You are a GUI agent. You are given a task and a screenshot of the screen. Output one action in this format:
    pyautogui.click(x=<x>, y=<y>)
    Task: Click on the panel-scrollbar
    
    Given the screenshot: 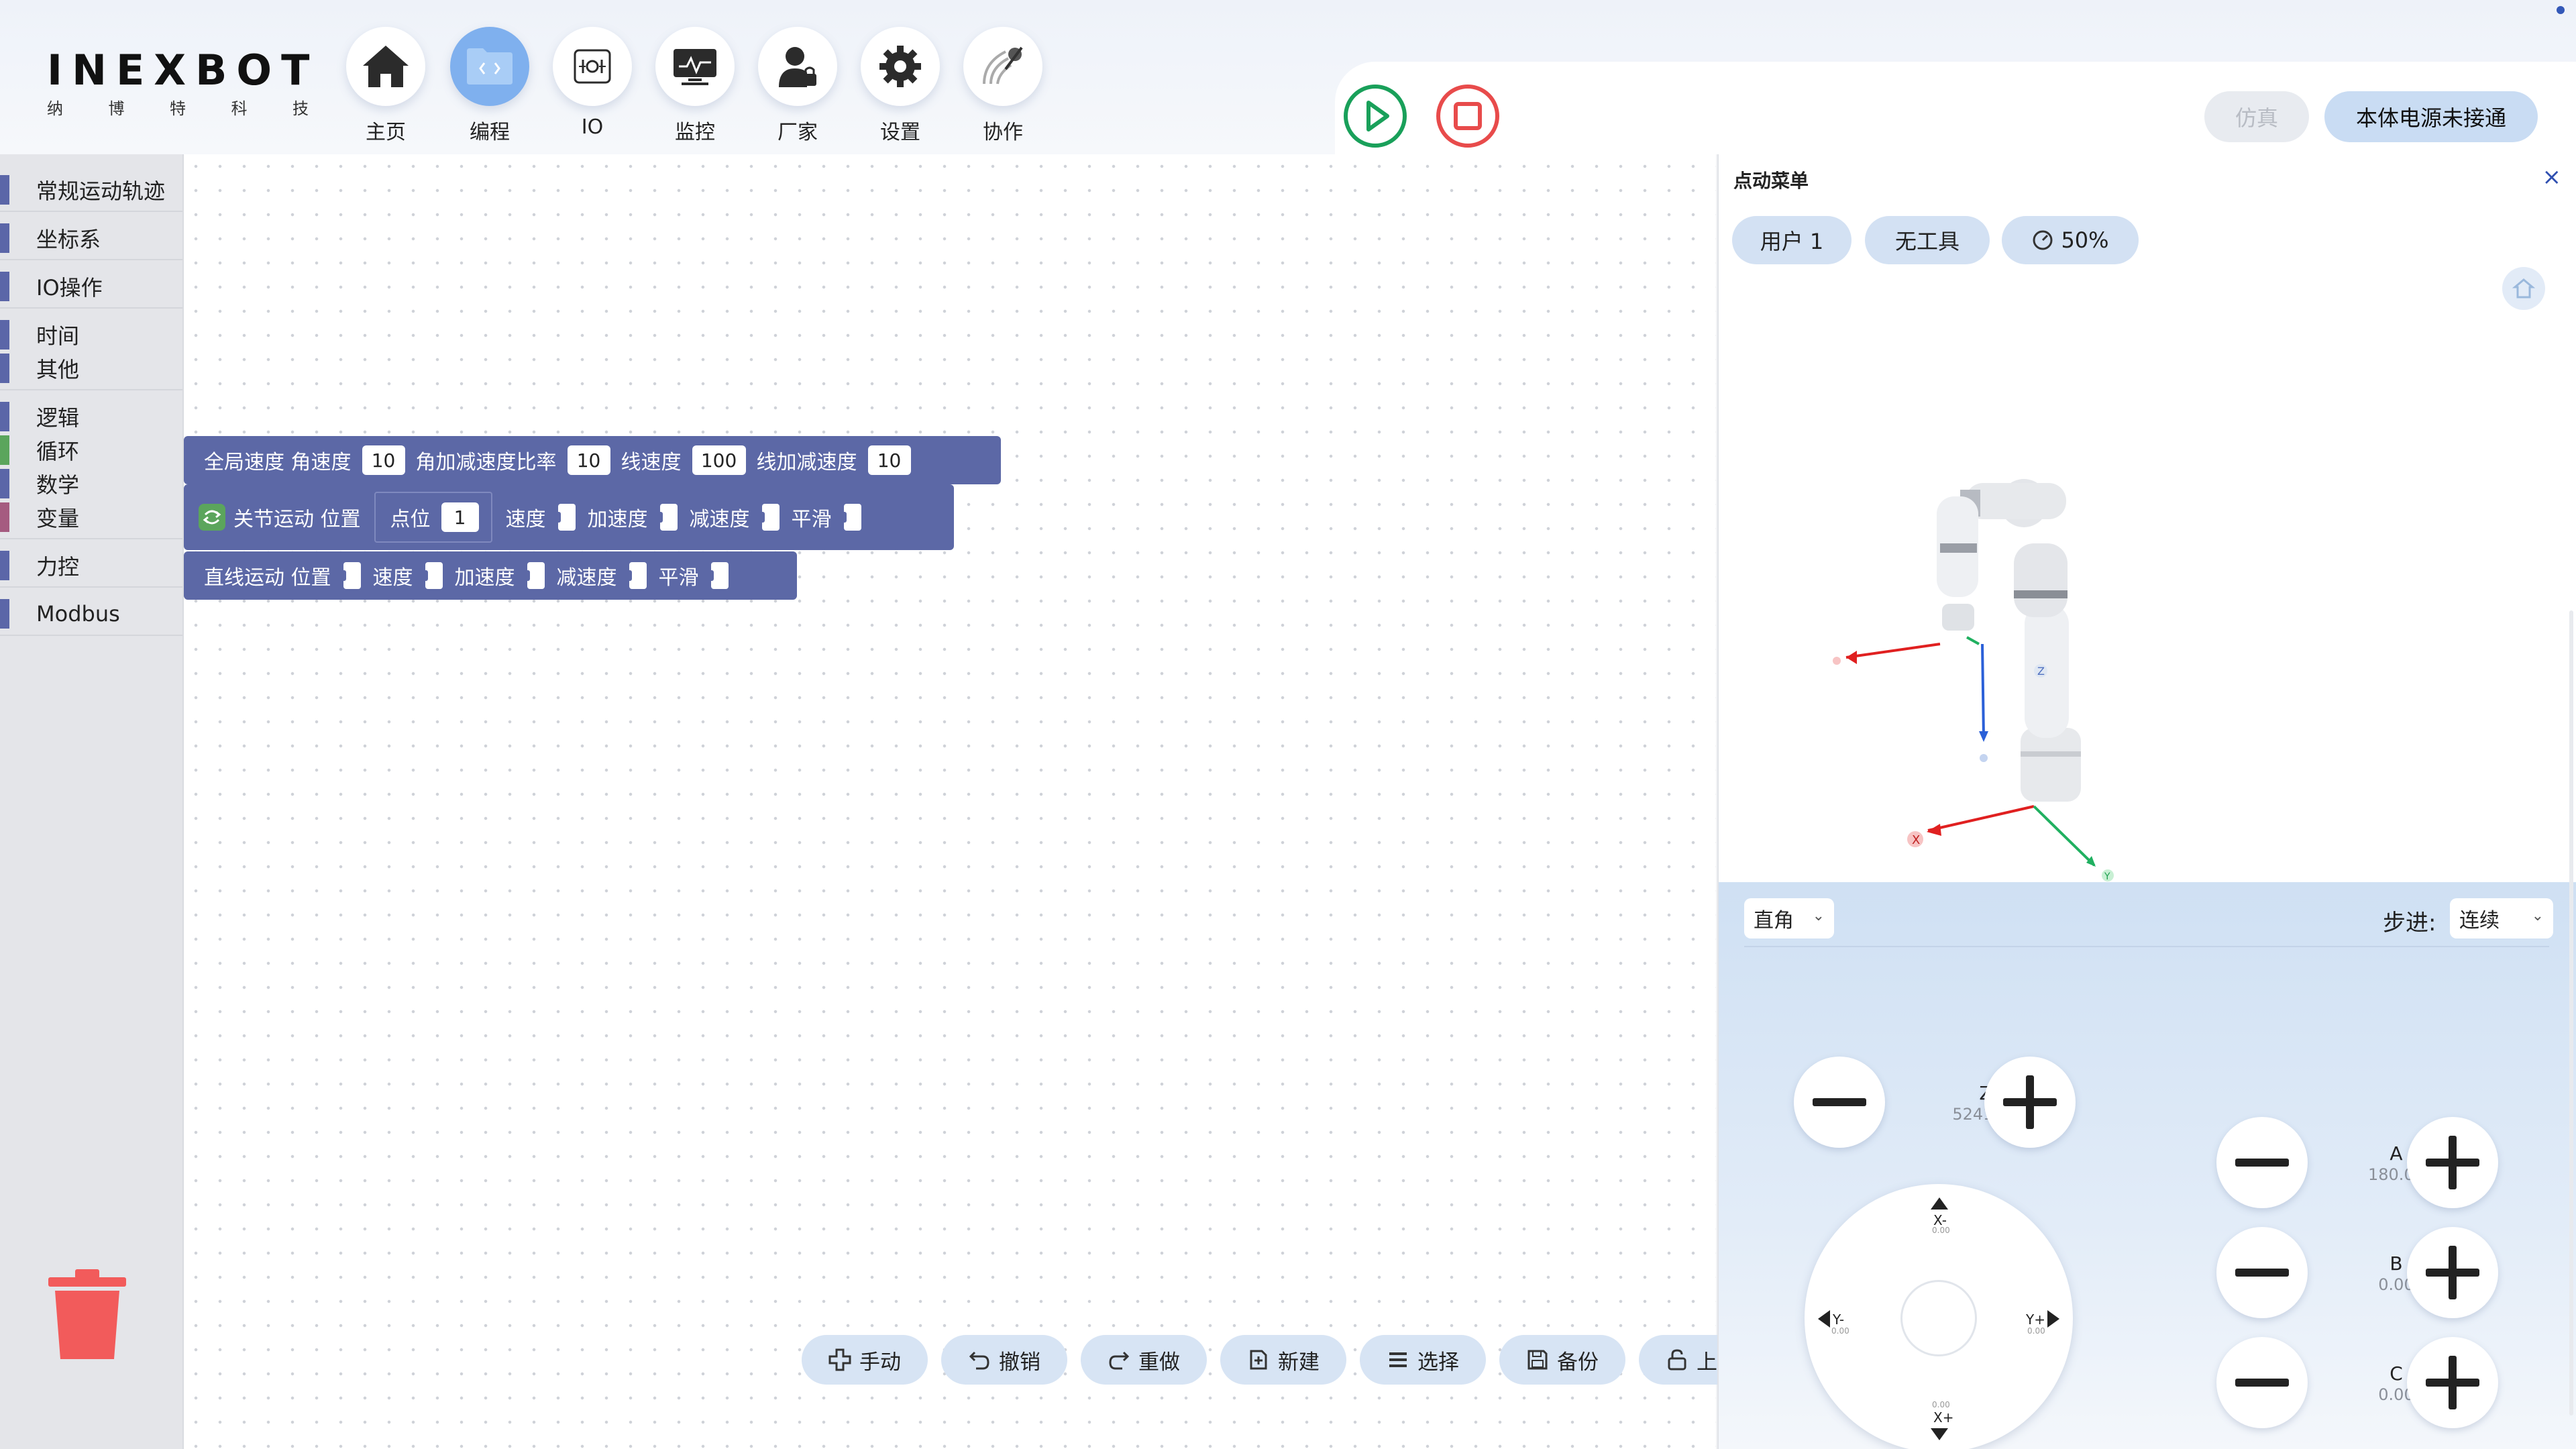 What is the action you would take?
    pyautogui.click(x=2571, y=1012)
    